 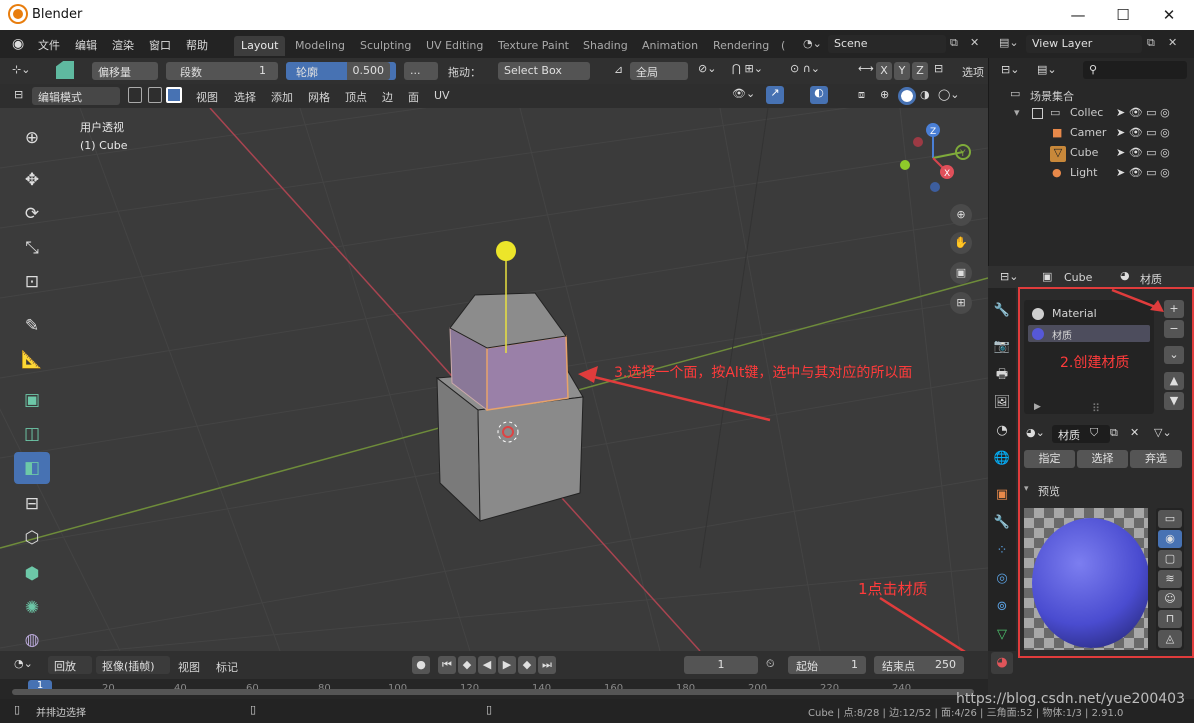 I want to click on knife-tool-icon: ⬡, so click(x=32, y=538).